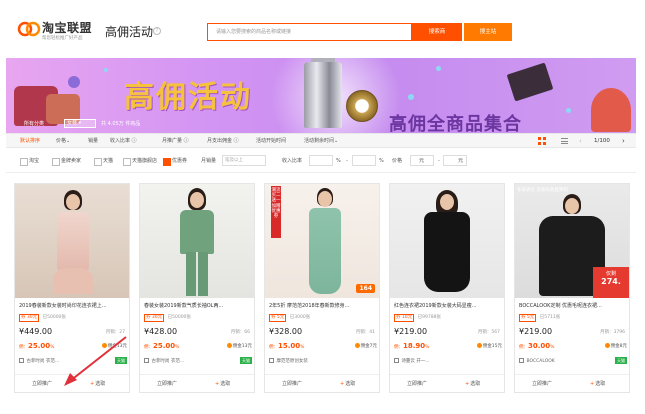  Describe the element at coordinates (123, 141) in the screenshot. I see `sort-income-ratio: 收入比率 ⓘ` at that location.